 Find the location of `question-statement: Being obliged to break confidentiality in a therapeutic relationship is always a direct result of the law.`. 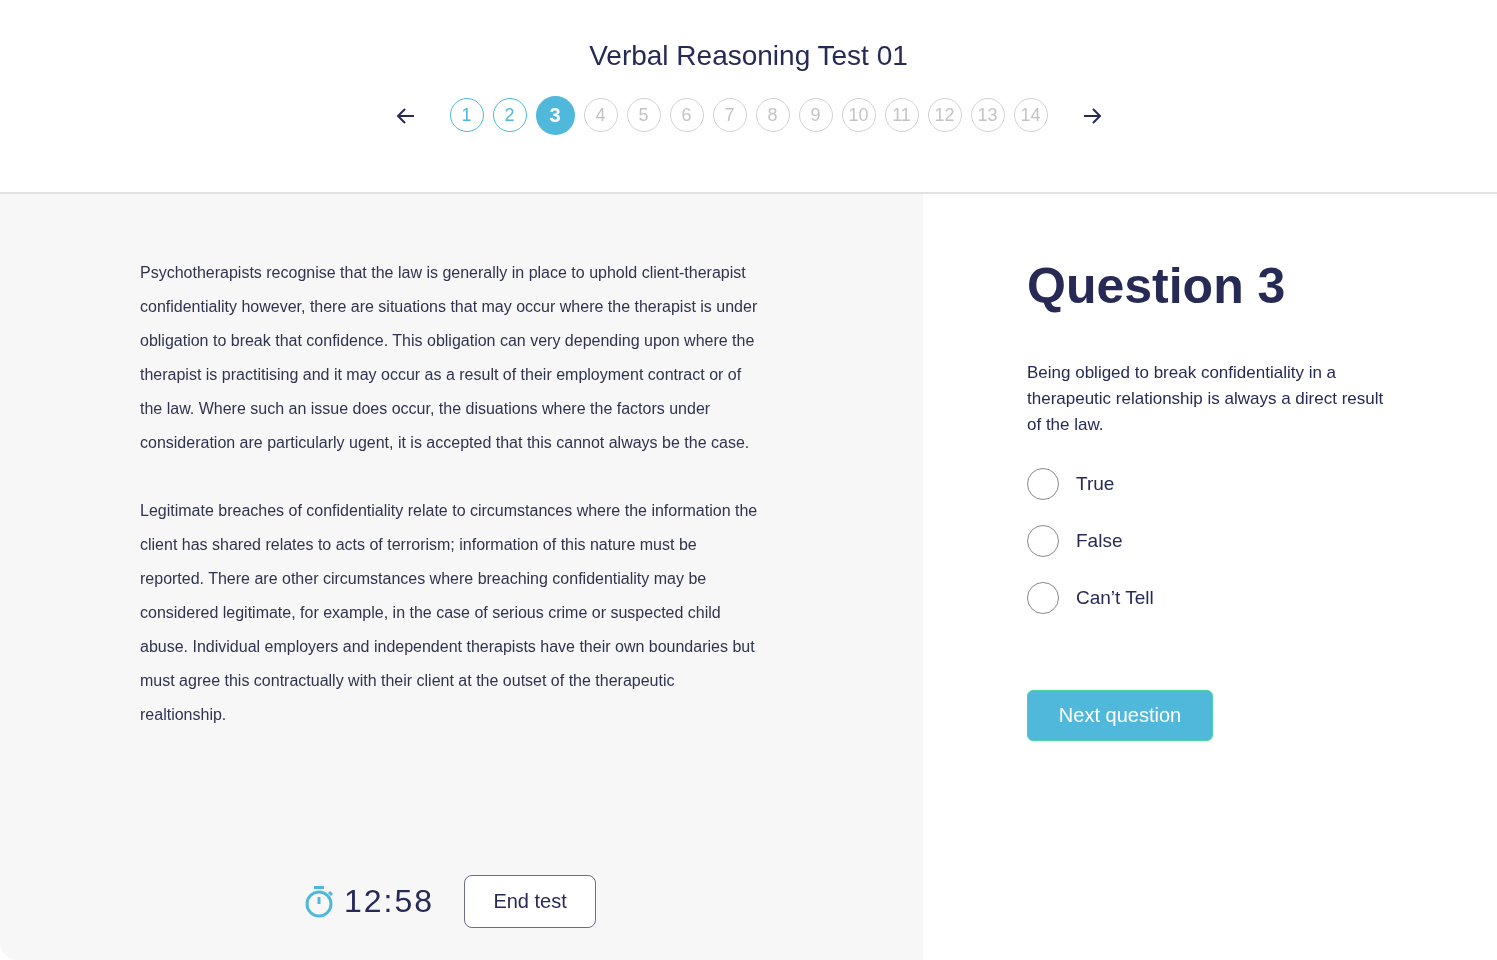

question-statement: Being obliged to break confidentiality in a therapeutic relationship is always a direct result of the law. is located at coordinates (1206, 399).